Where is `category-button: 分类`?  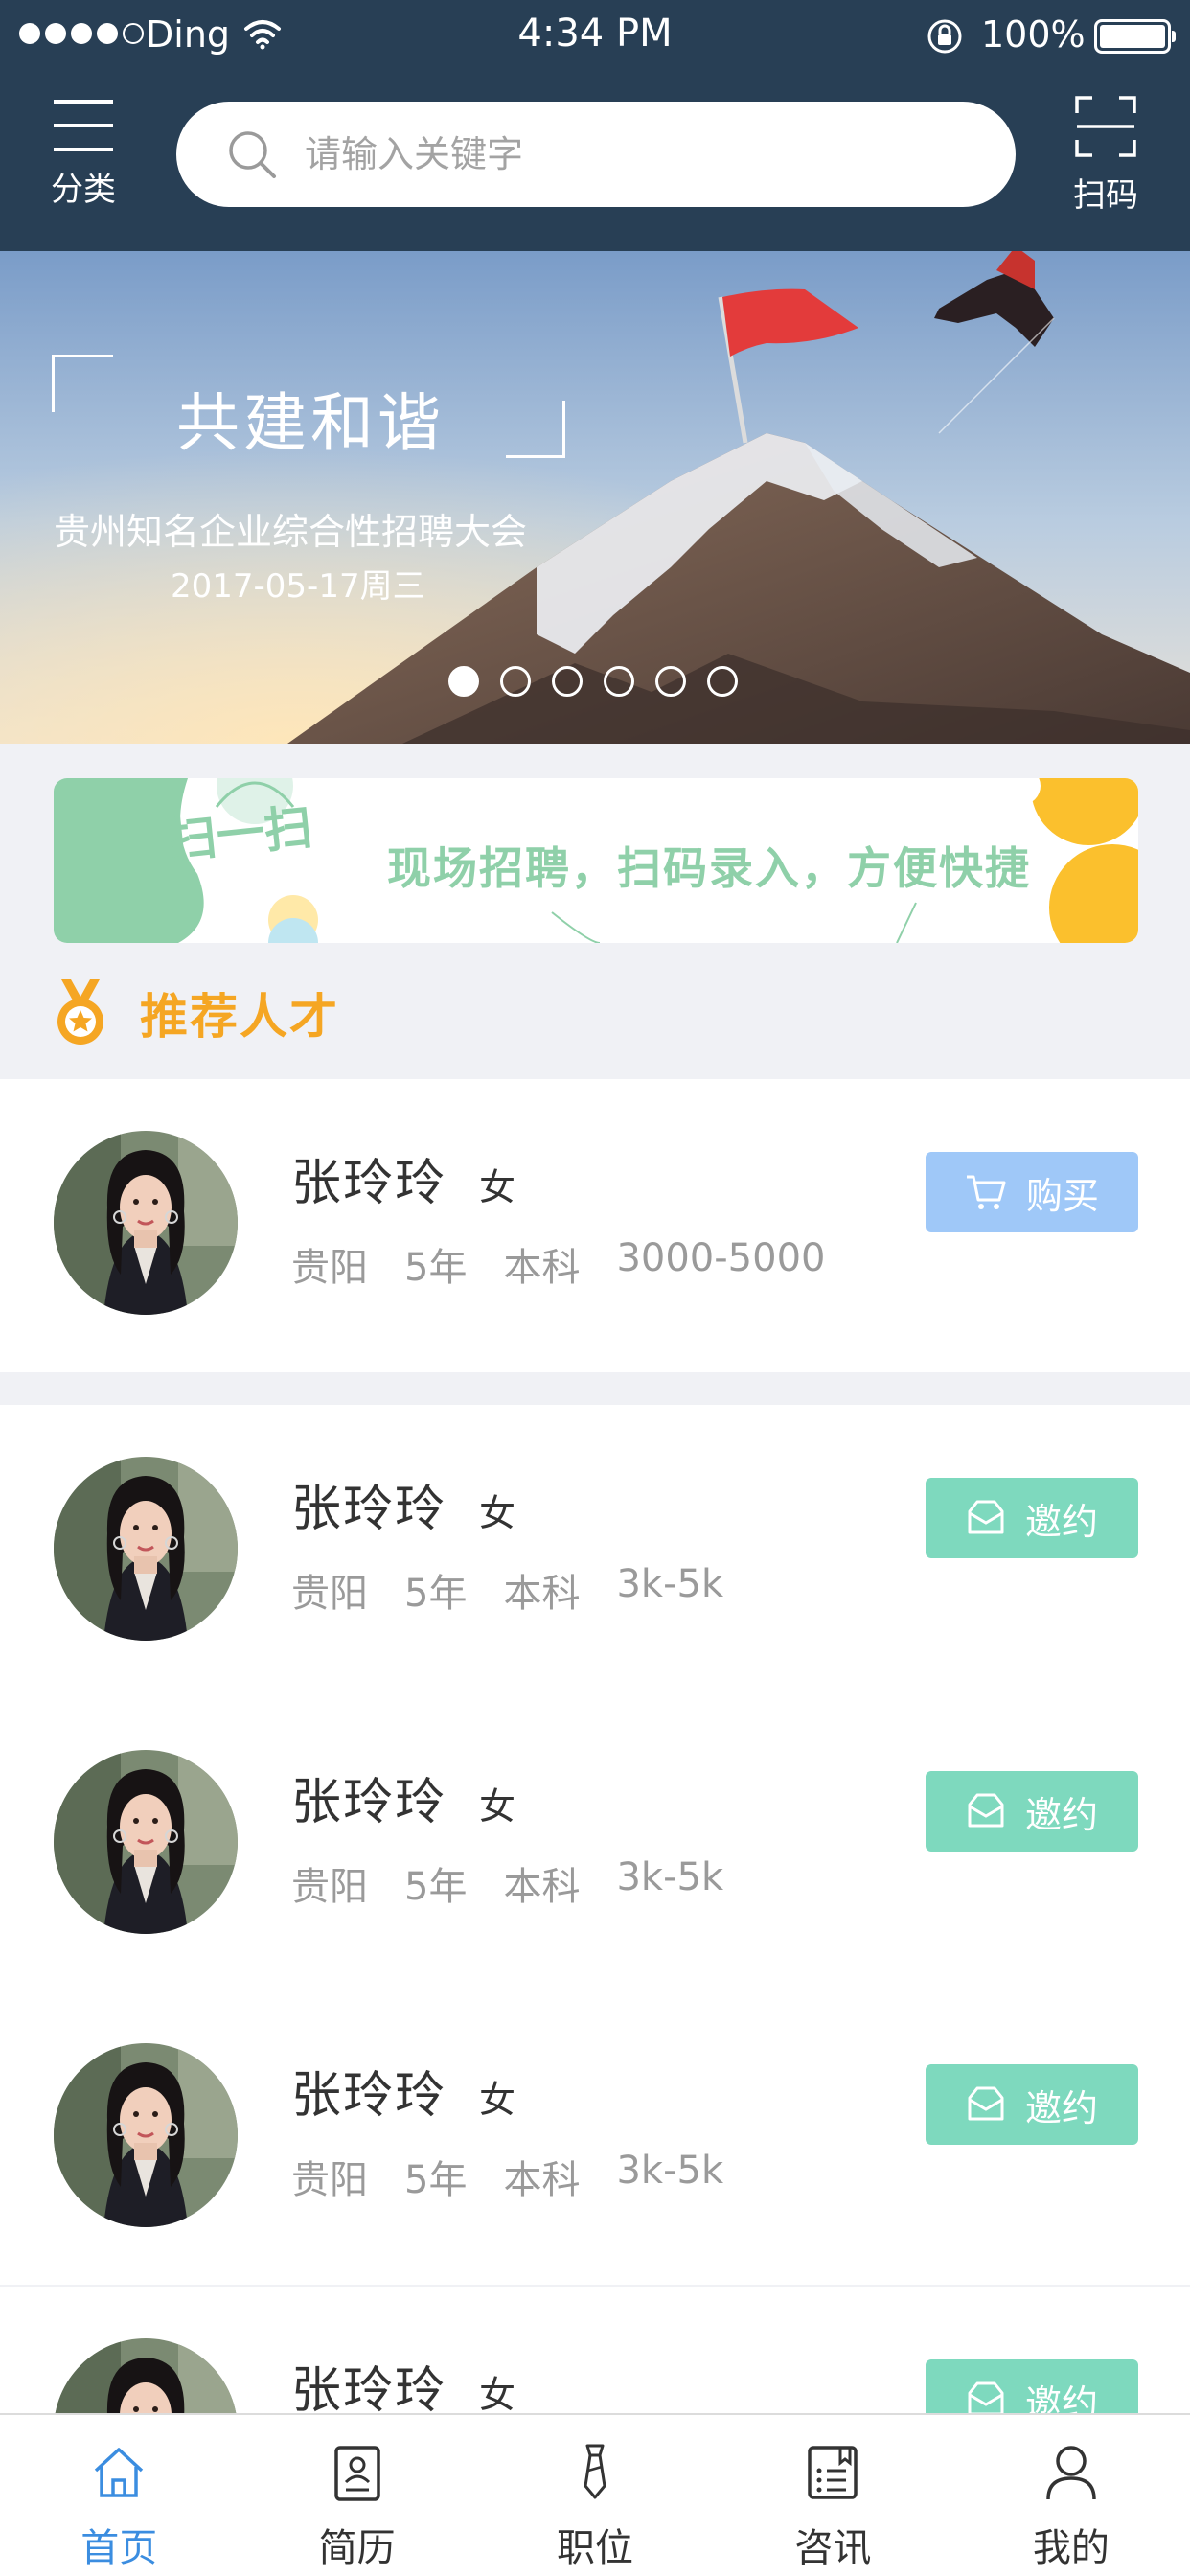
category-button: 分类 is located at coordinates (84, 153).